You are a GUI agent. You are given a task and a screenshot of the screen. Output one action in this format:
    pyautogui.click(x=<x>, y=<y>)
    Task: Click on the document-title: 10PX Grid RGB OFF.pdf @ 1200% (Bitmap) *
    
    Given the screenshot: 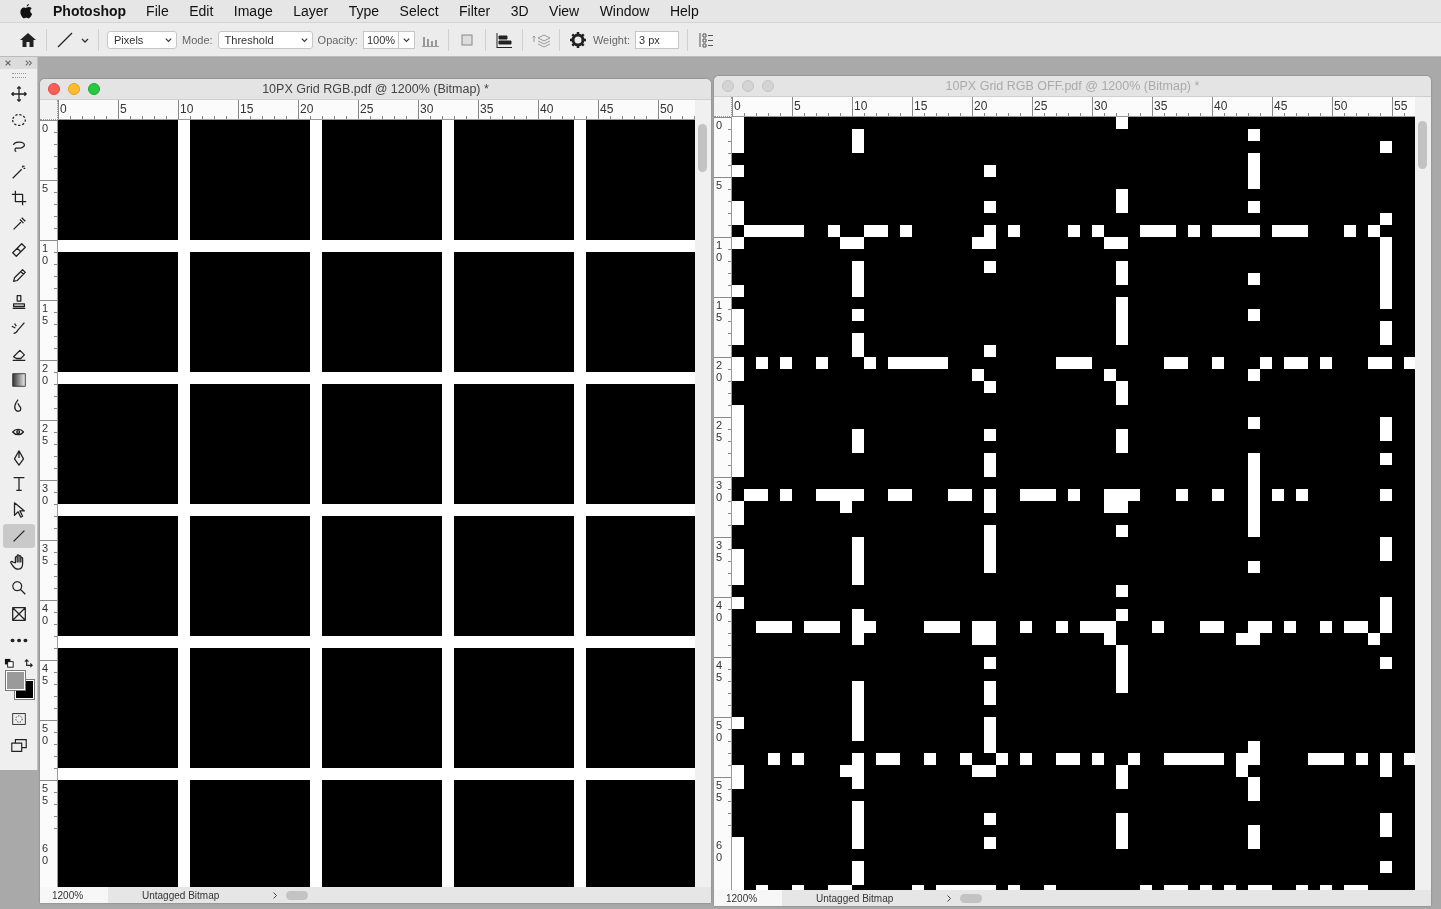 What is the action you would take?
    pyautogui.click(x=1072, y=86)
    